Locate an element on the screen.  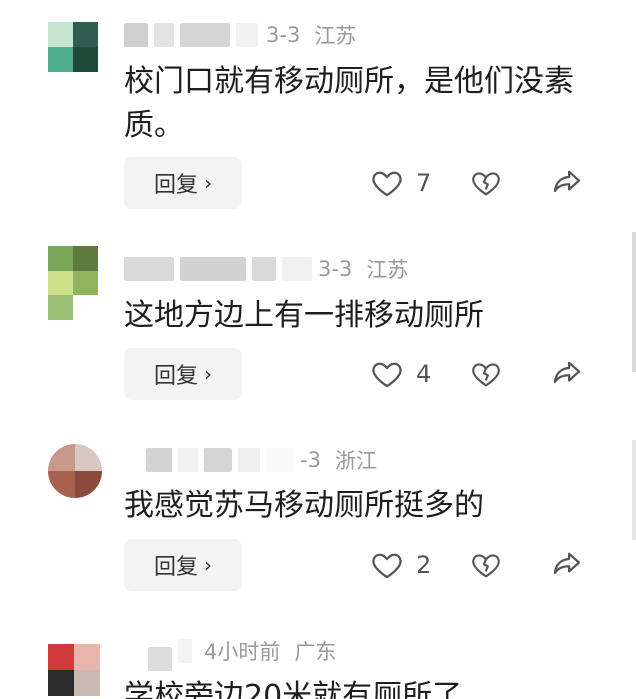
comment-text: 这地方边上有一排移动厕所 is located at coordinates (304, 315).